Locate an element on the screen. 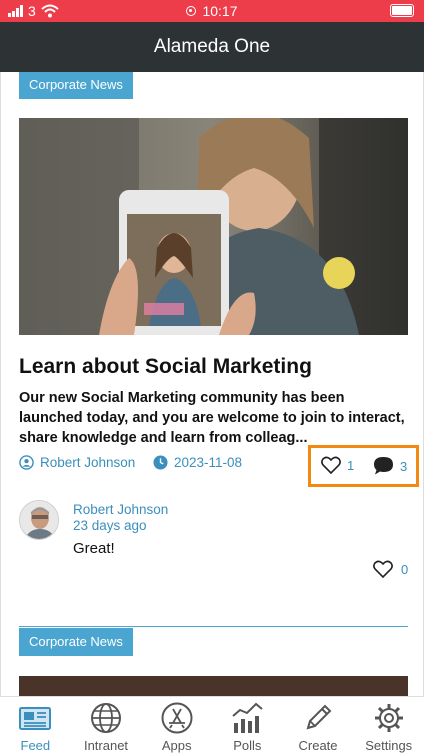  tab-create: Create is located at coordinates (318, 725).